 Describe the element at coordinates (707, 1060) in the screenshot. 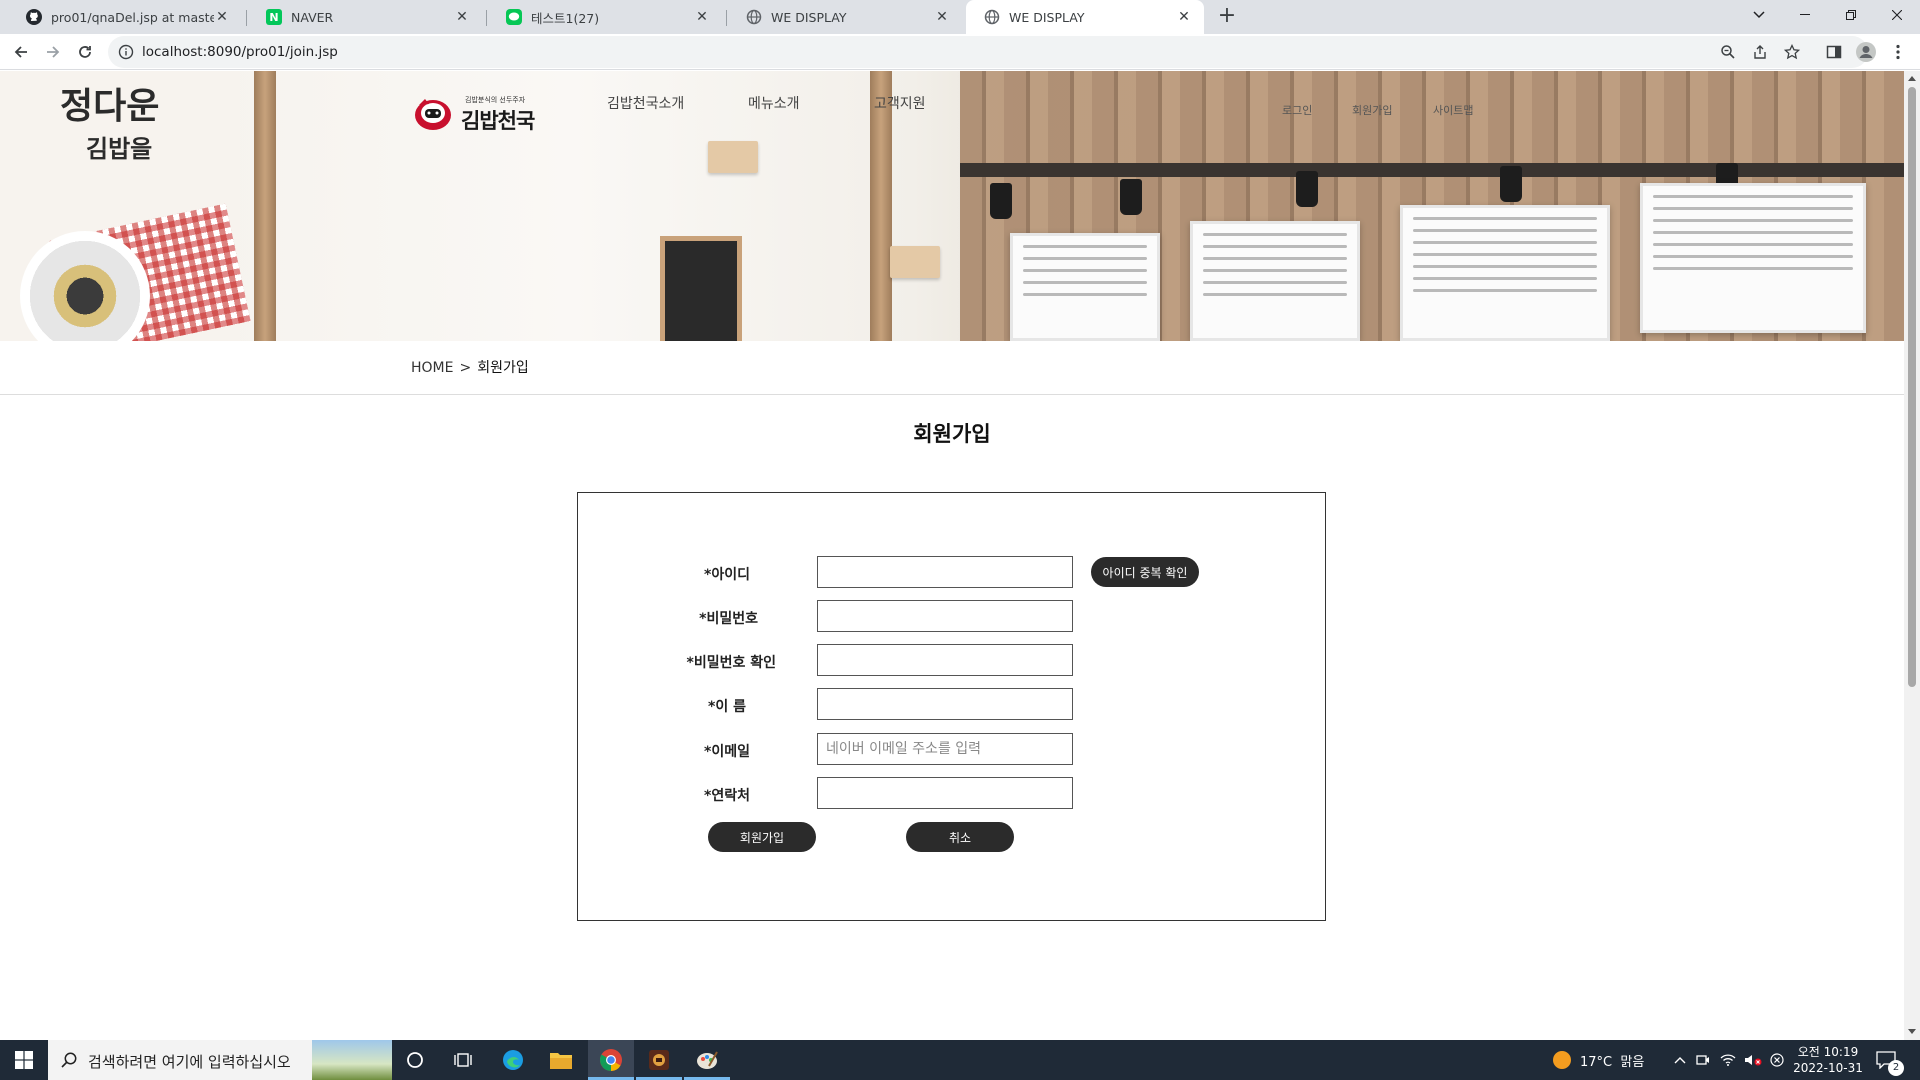

I see `paint-app-icon` at that location.